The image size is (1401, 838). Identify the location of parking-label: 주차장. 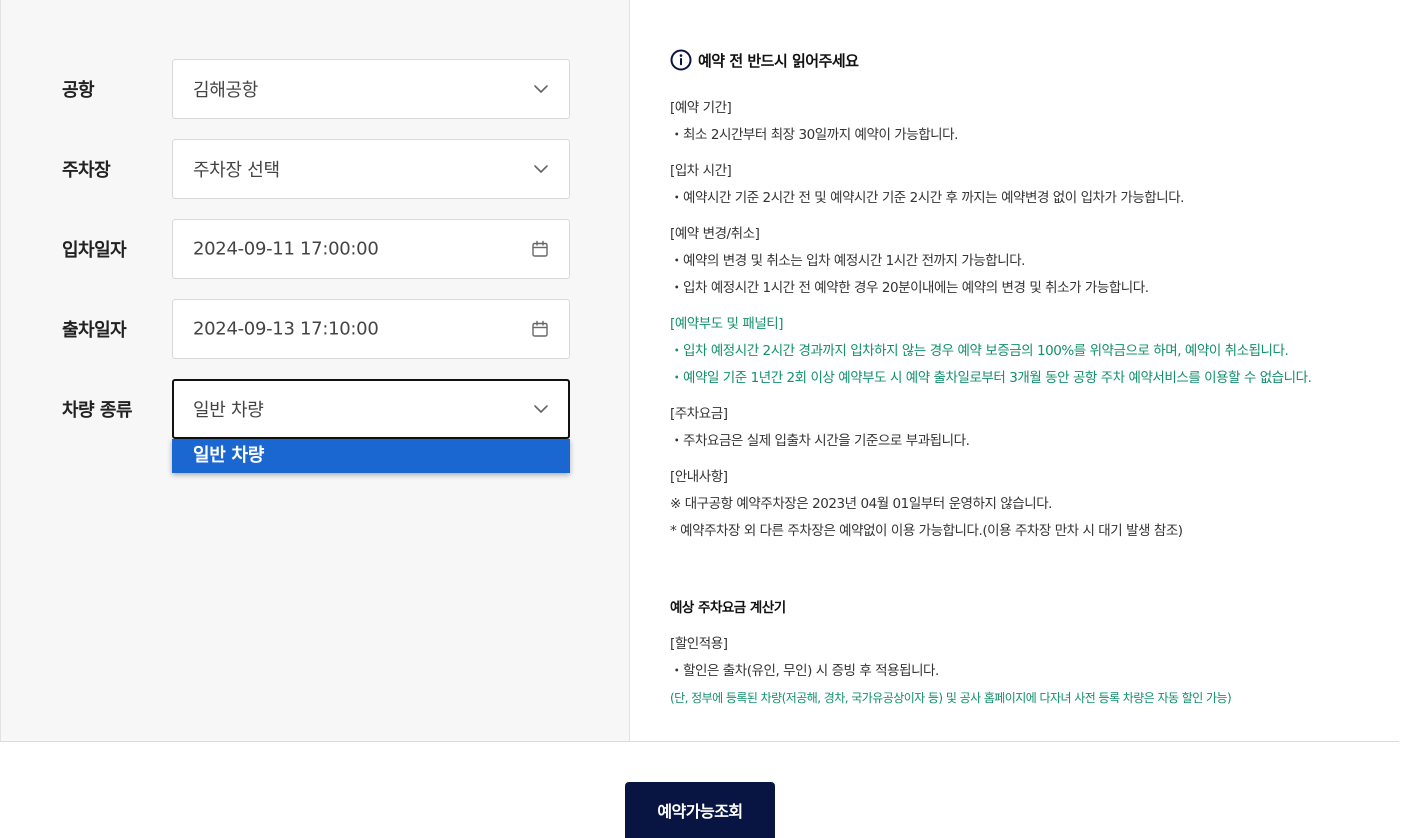
(86, 170).